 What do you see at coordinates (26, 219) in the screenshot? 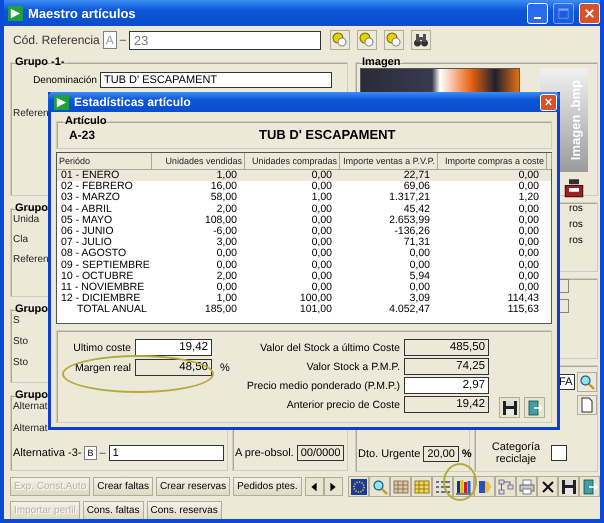
I see `field-label: Unida` at bounding box center [26, 219].